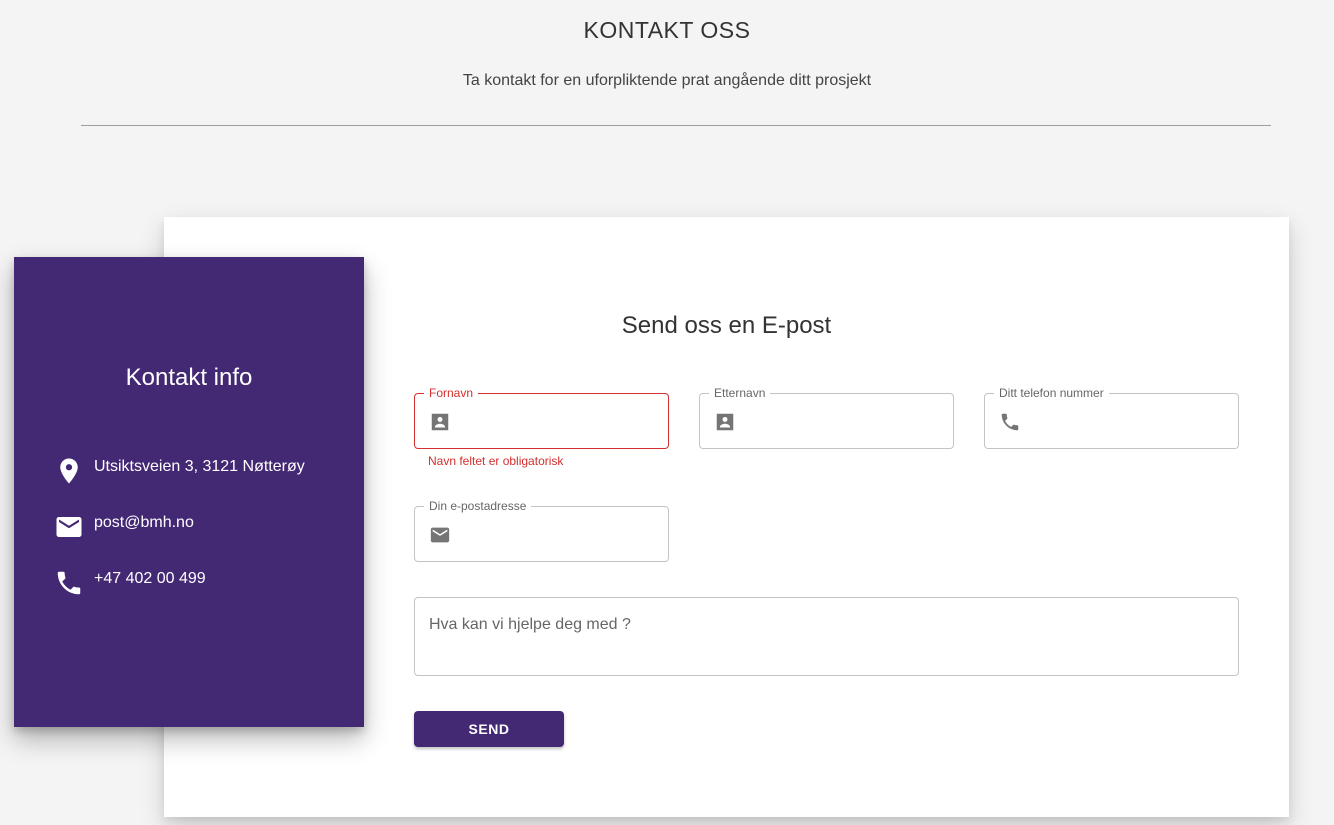  I want to click on email-label: Din e-postadresse, so click(478, 506).